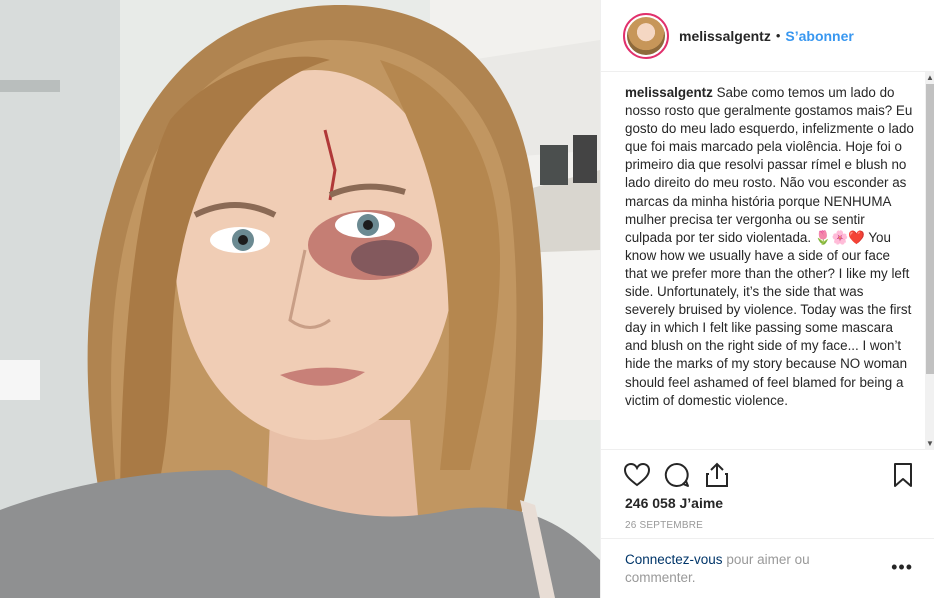 The height and width of the screenshot is (598, 934). Describe the element at coordinates (902, 567) in the screenshot. I see `more-options-icon: •••` at that location.